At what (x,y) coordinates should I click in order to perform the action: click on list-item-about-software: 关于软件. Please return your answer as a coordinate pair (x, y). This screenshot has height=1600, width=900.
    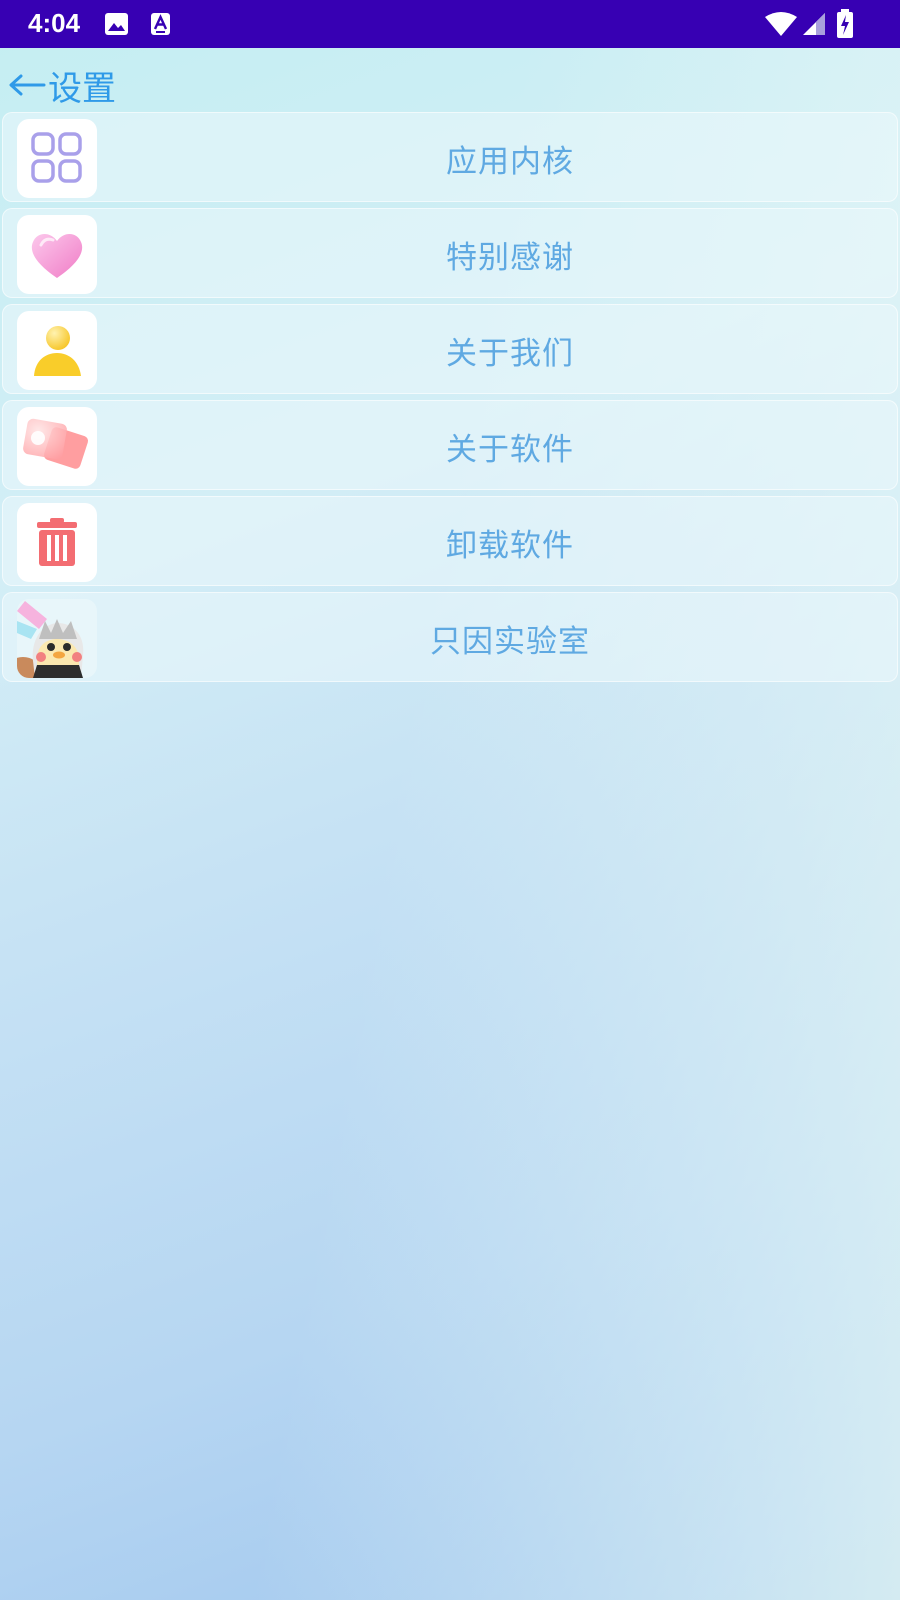
    Looking at the image, I should click on (450, 445).